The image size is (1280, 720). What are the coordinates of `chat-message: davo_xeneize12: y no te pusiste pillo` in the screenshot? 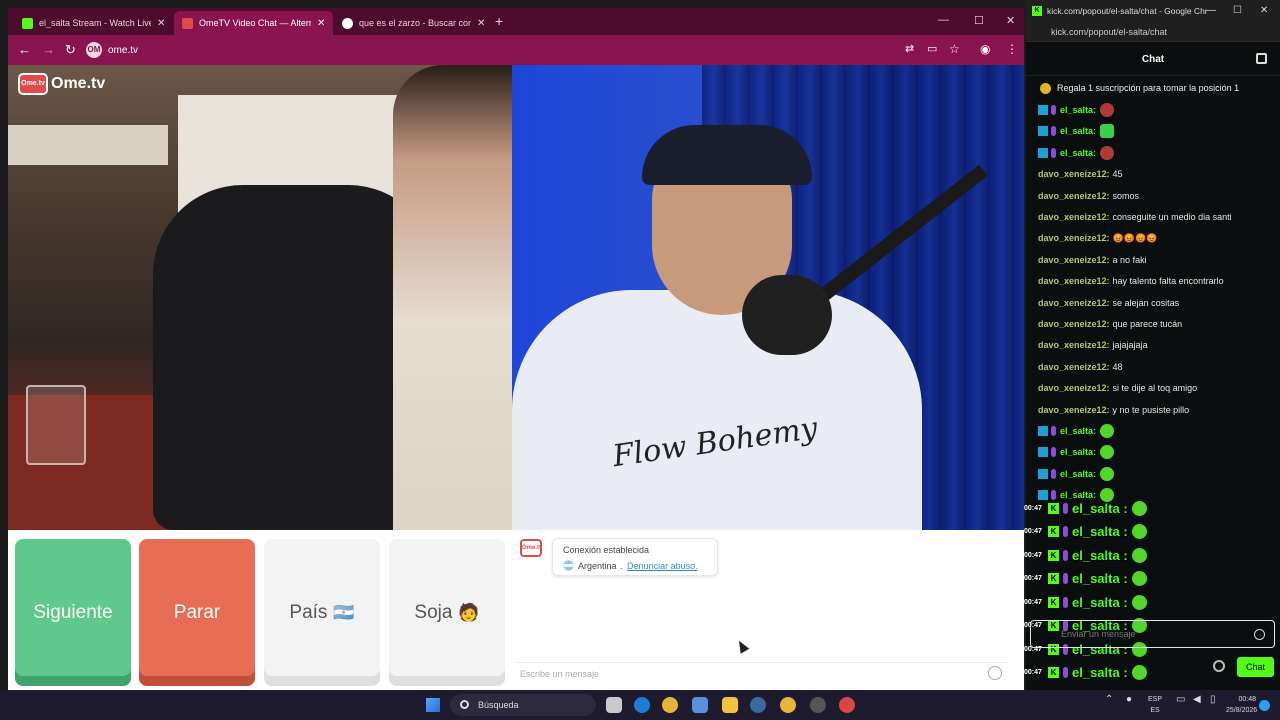 It's located at (1113, 410).